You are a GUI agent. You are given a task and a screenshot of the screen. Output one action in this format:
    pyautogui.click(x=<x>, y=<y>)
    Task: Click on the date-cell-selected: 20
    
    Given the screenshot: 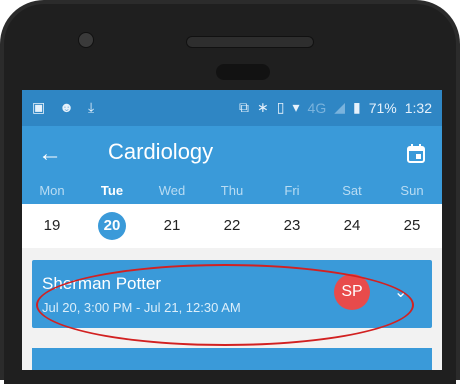 What is the action you would take?
    pyautogui.click(x=112, y=226)
    